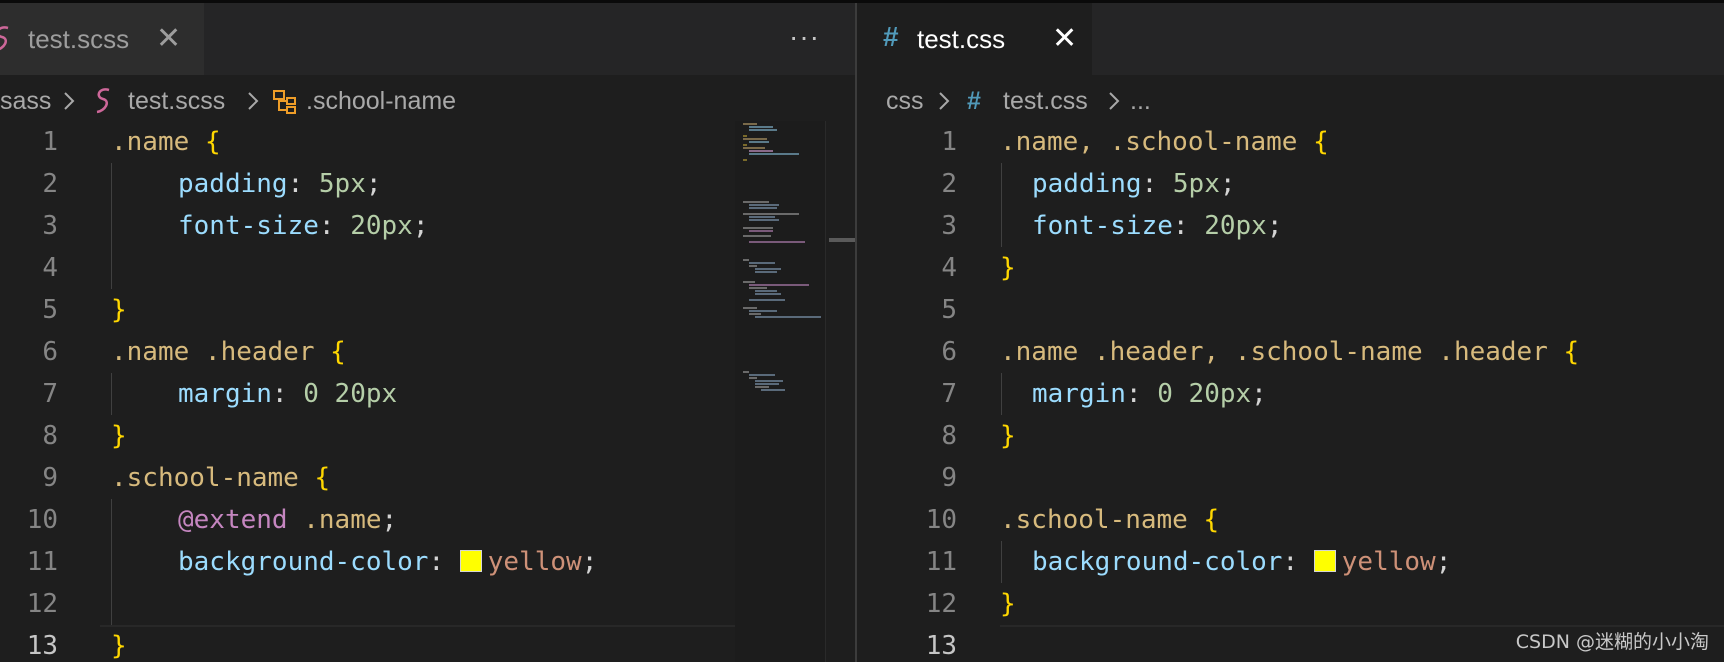 This screenshot has height=662, width=1724. Describe the element at coordinates (1290, 352) in the screenshot. I see `code-line: 6 .name .header, .school-name .header {` at that location.